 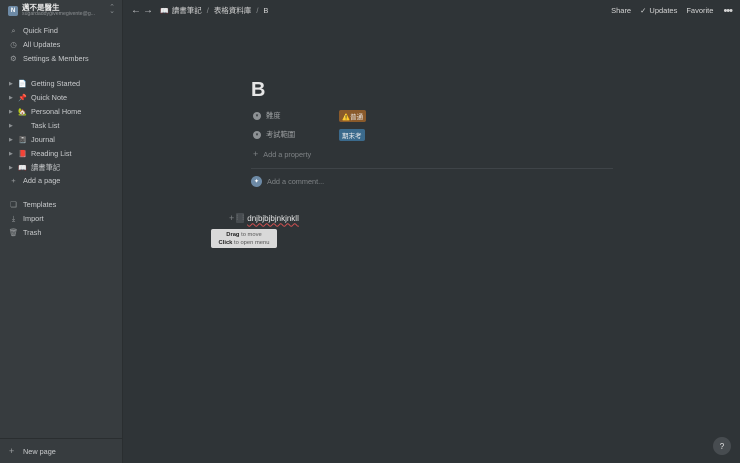 I want to click on help-button: ?, so click(x=722, y=446).